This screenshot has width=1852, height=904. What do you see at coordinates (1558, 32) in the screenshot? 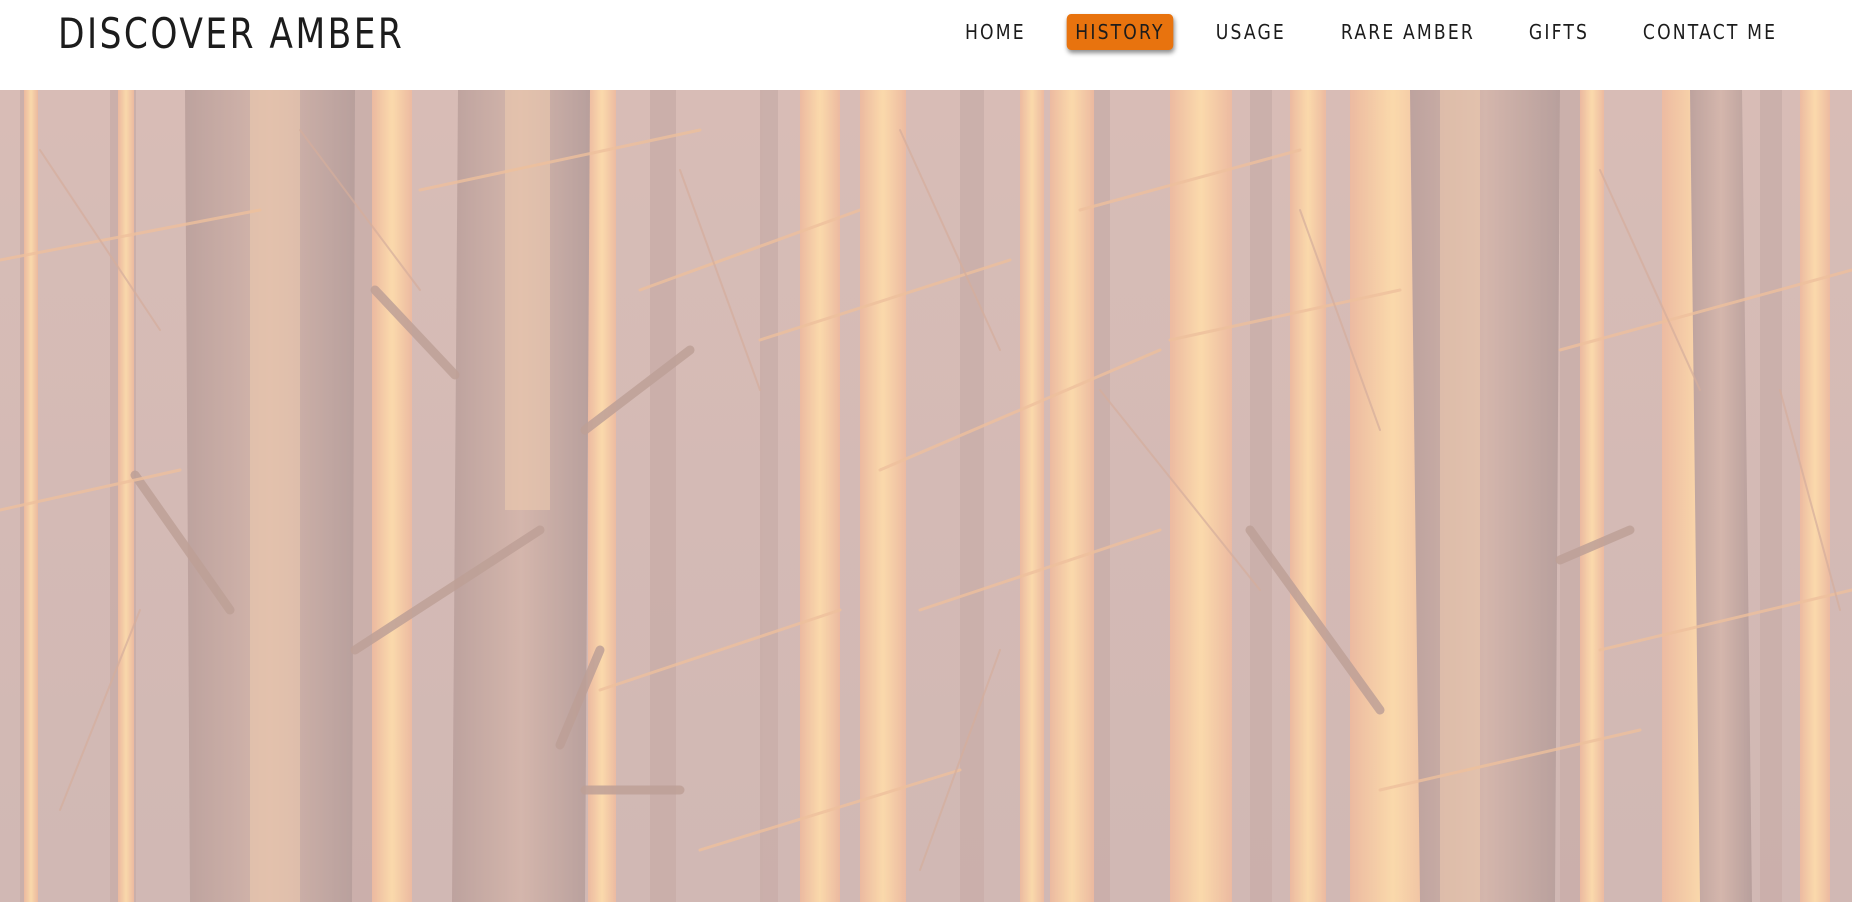
I see `nav-item-gifts: GIFTS` at bounding box center [1558, 32].